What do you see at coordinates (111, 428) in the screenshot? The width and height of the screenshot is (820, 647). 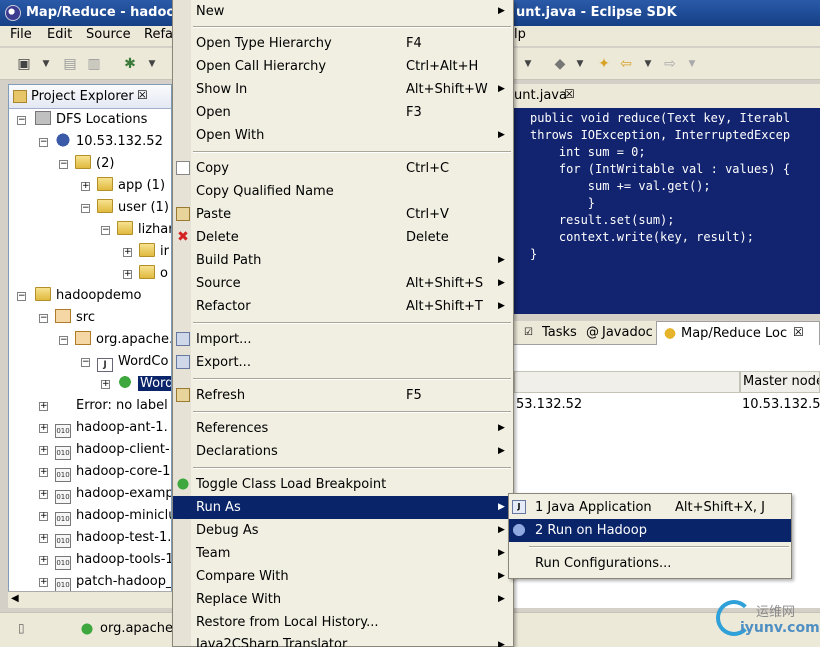 I see `tree-item: 010 hadoop-ant-1.` at bounding box center [111, 428].